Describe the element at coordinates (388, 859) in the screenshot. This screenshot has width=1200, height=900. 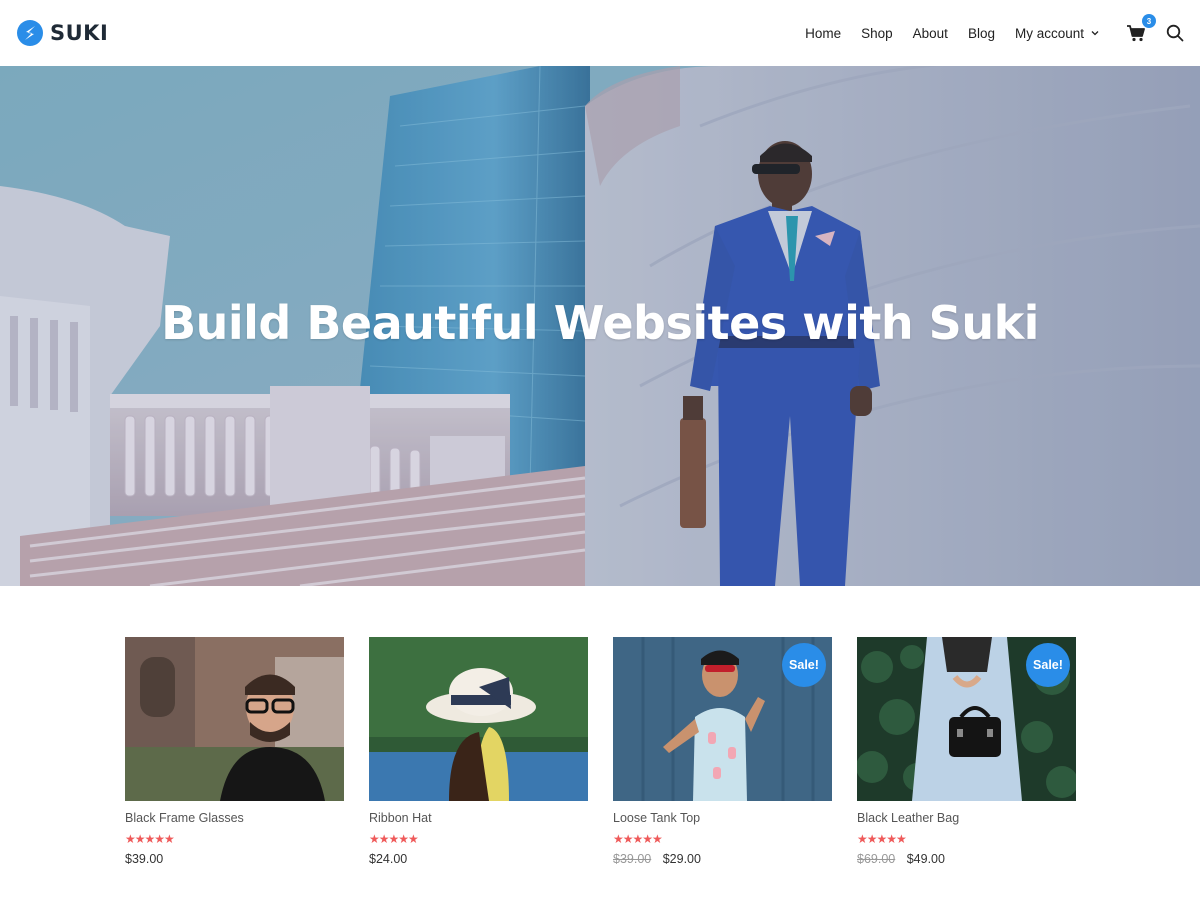
I see `price-current: $24.00` at that location.